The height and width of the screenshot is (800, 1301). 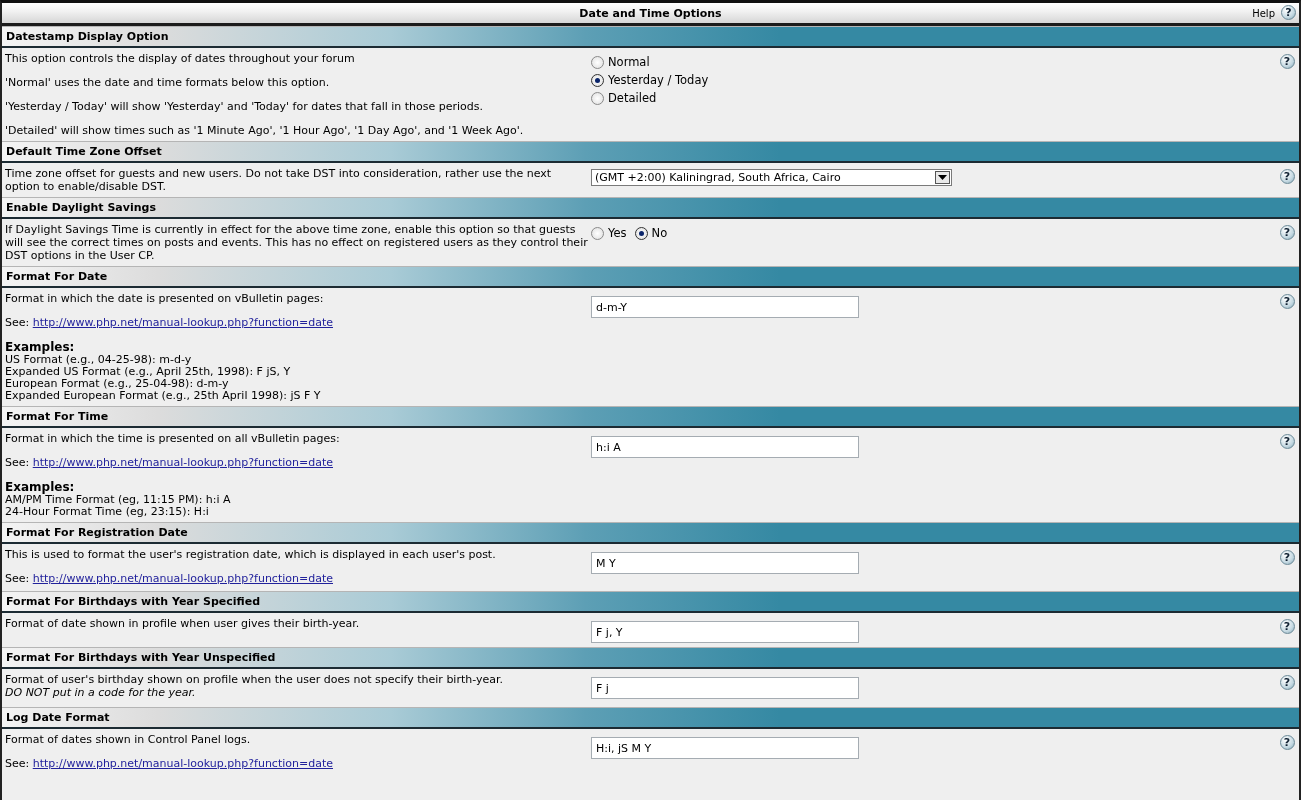 What do you see at coordinates (725, 307) in the screenshot?
I see `text-input-field: d-m-Y` at bounding box center [725, 307].